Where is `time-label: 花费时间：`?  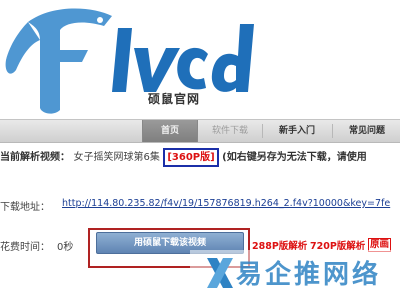
time-label: 花费时间： is located at coordinates (25, 247).